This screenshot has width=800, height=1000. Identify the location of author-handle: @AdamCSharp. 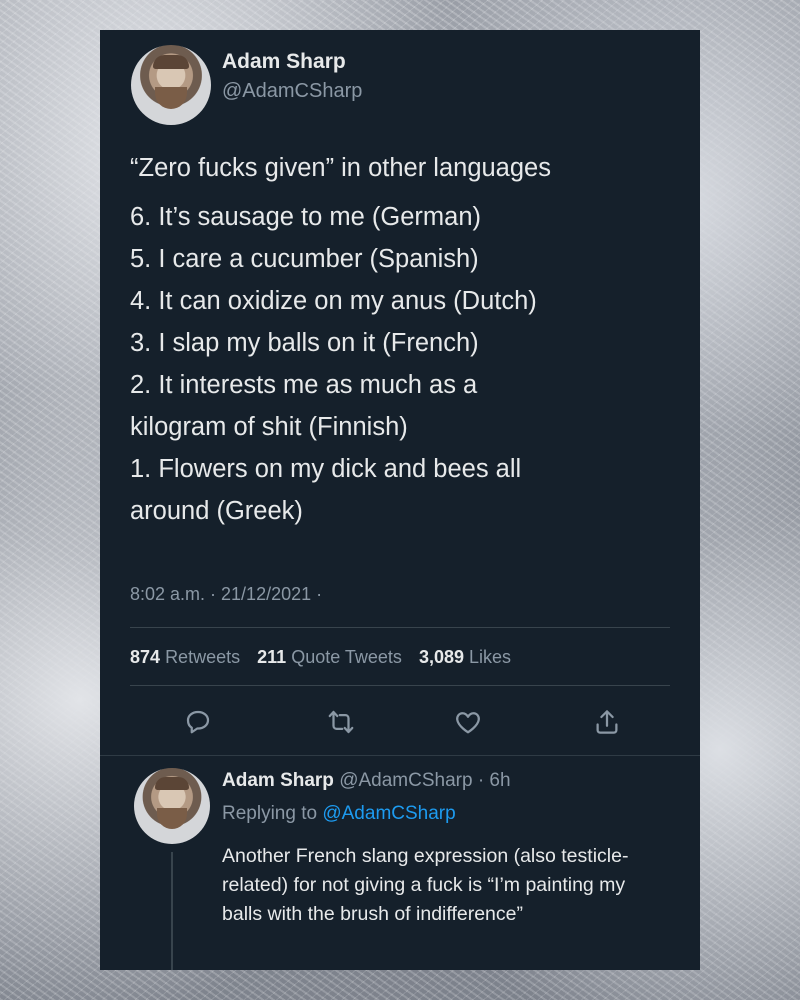
(292, 91).